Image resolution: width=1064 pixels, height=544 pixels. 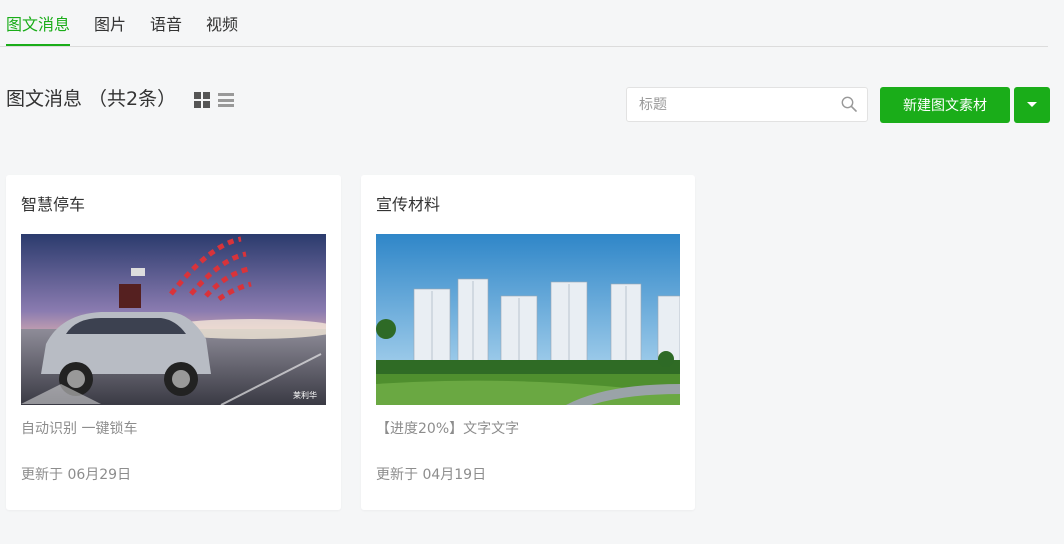 What do you see at coordinates (524, 23) in the screenshot?
I see `tab-bar: 图文消息 图片 语音 视频` at bounding box center [524, 23].